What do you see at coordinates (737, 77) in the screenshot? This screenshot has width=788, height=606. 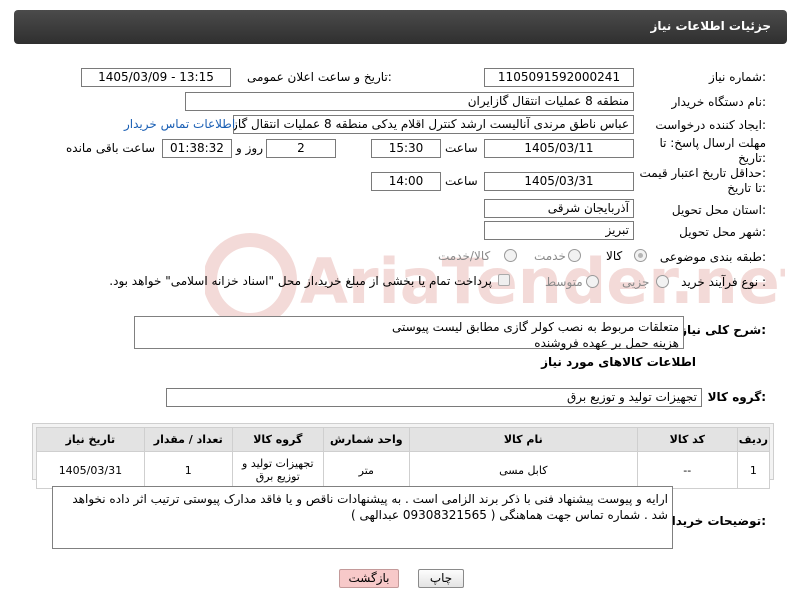 I see `need-number-label: شماره نیاز:` at bounding box center [737, 77].